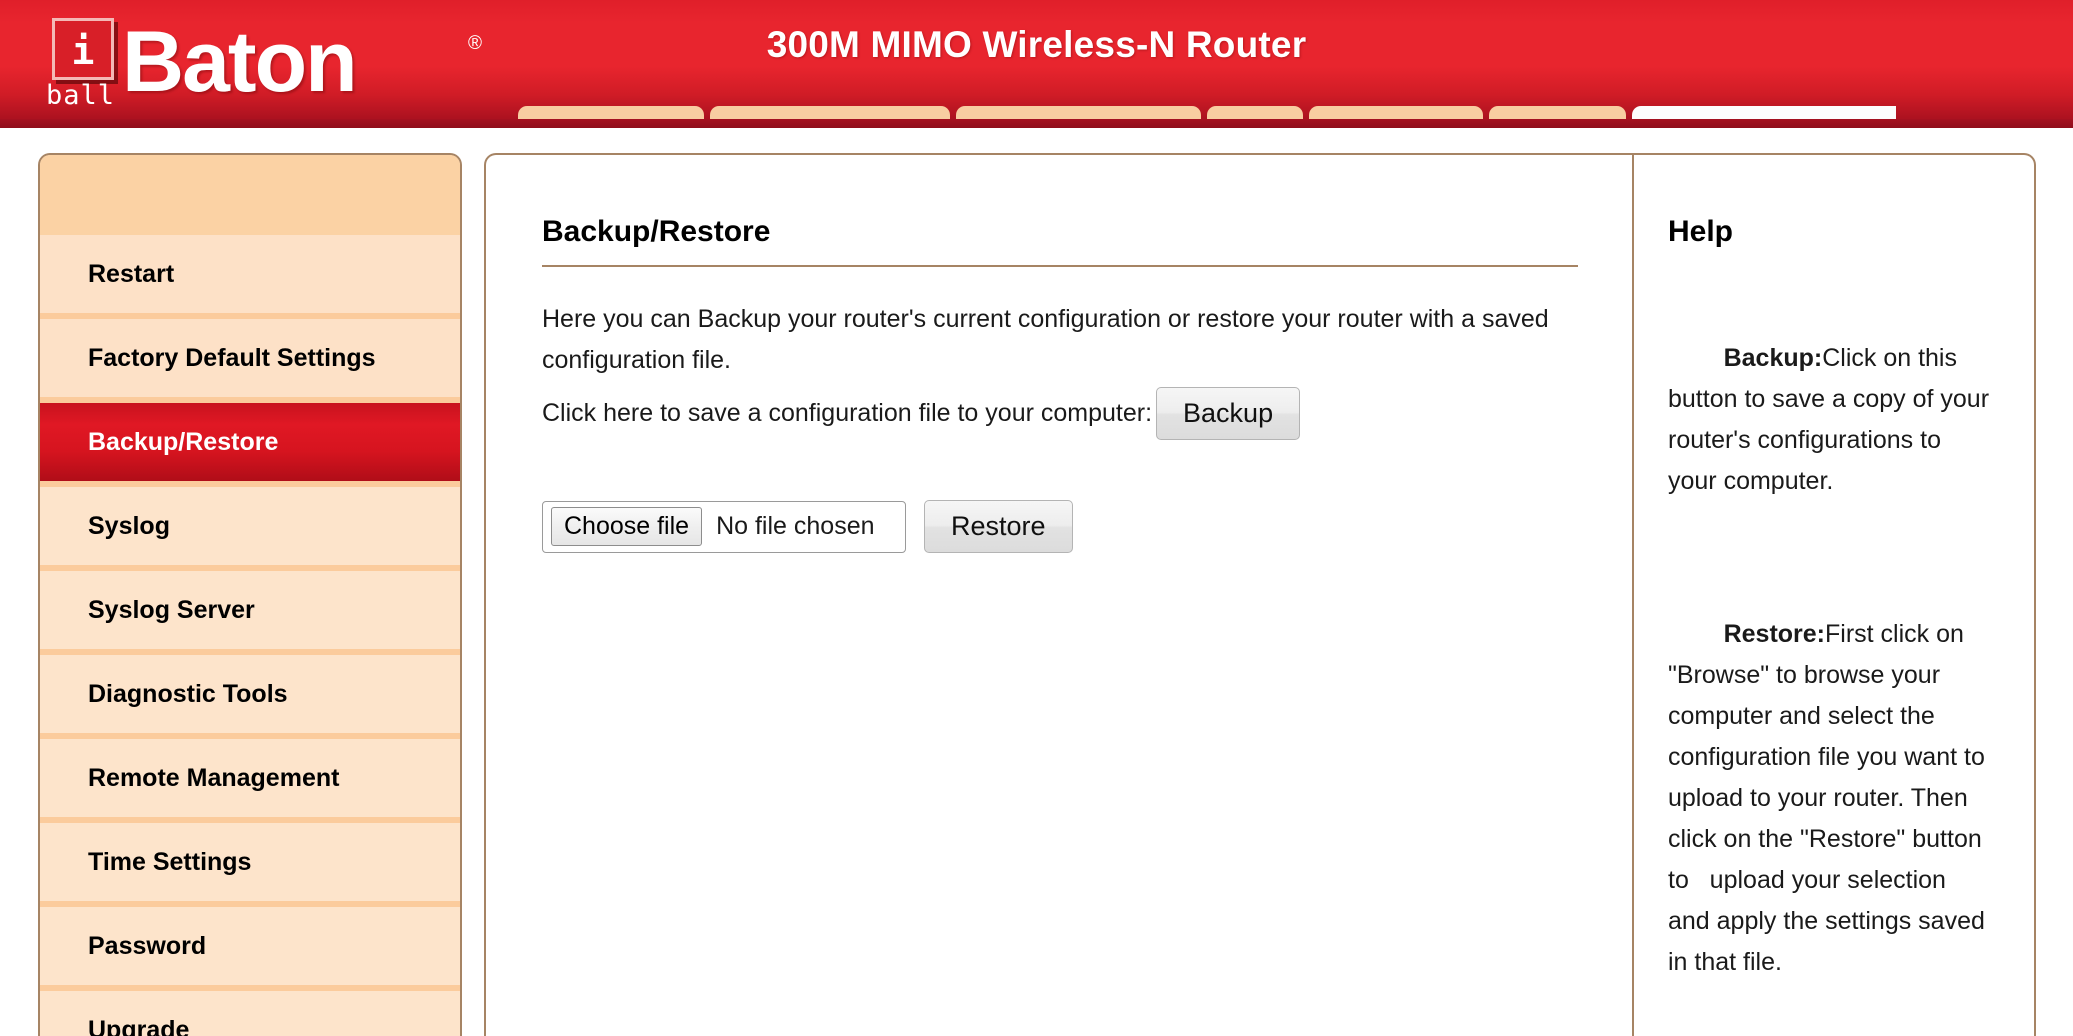  What do you see at coordinates (250, 526) in the screenshot?
I see `sidebar-item-syslog: Syslog` at bounding box center [250, 526].